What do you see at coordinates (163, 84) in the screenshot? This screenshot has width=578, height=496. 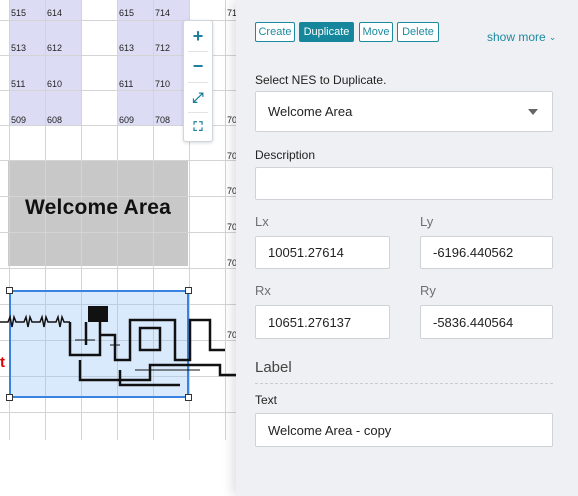 I see `grid-number: 710` at bounding box center [163, 84].